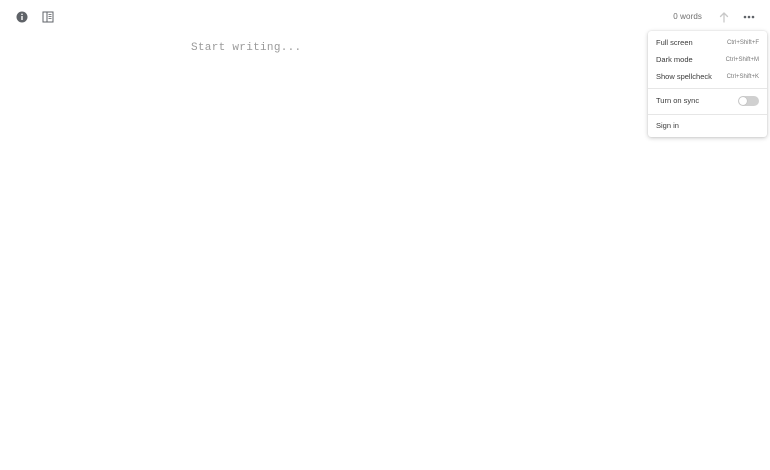 Image resolution: width=770 pixels, height=470 pixels. I want to click on sync-toggle, so click(748, 100).